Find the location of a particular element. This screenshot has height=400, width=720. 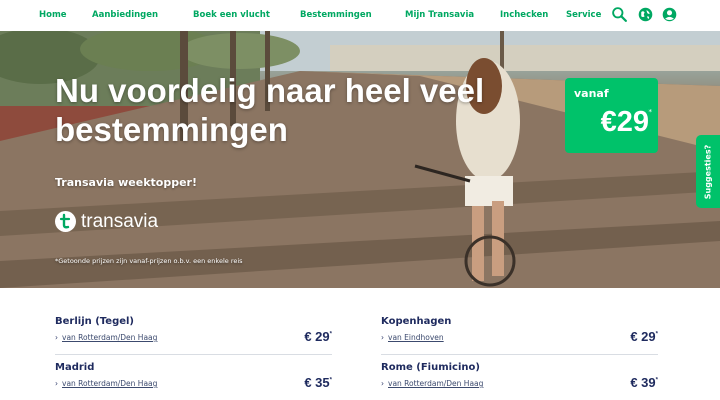

suggestions-tab: Suggesties? is located at coordinates (708, 171).